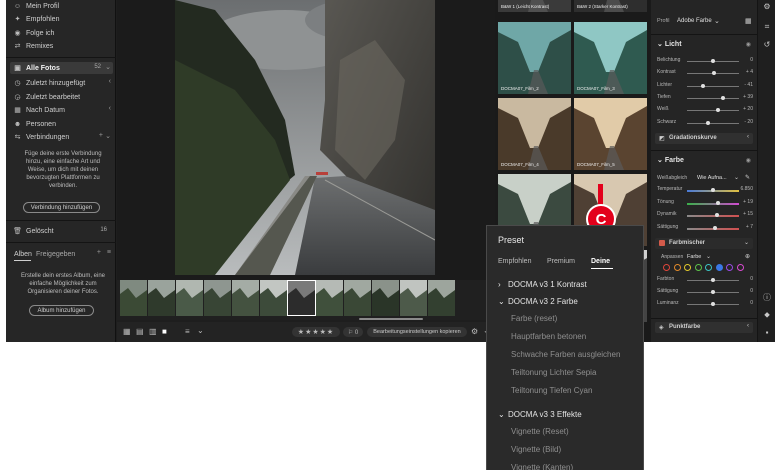 The width and height of the screenshot is (780, 470). Describe the element at coordinates (747, 256) in the screenshot. I see `target-icon: ⊕` at that location.